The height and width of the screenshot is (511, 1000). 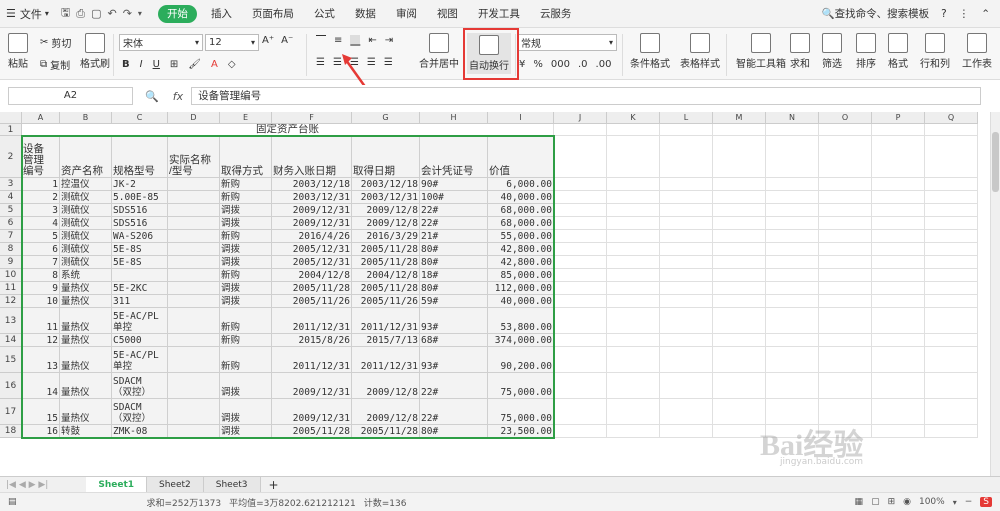 What do you see at coordinates (604, 64) in the screenshot?
I see `decrease-decimal-icon: .00` at bounding box center [604, 64].